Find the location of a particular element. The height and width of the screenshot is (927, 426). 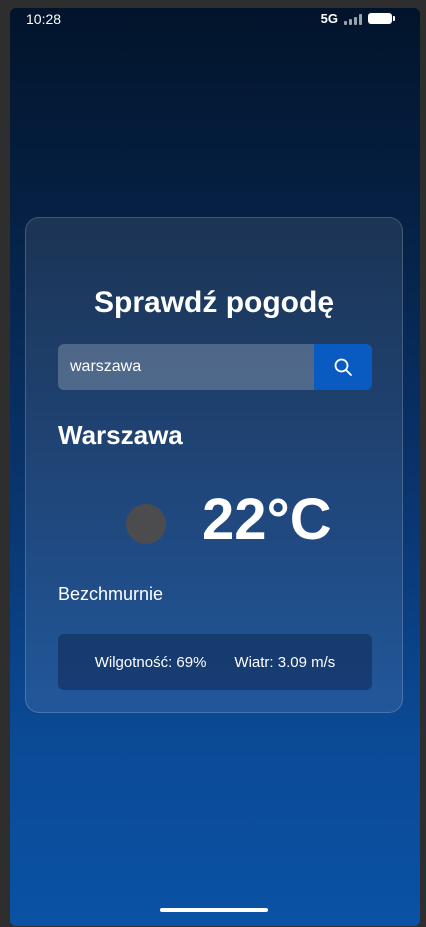

humidity-value: Wilgotność: 69% is located at coordinates (150, 662).